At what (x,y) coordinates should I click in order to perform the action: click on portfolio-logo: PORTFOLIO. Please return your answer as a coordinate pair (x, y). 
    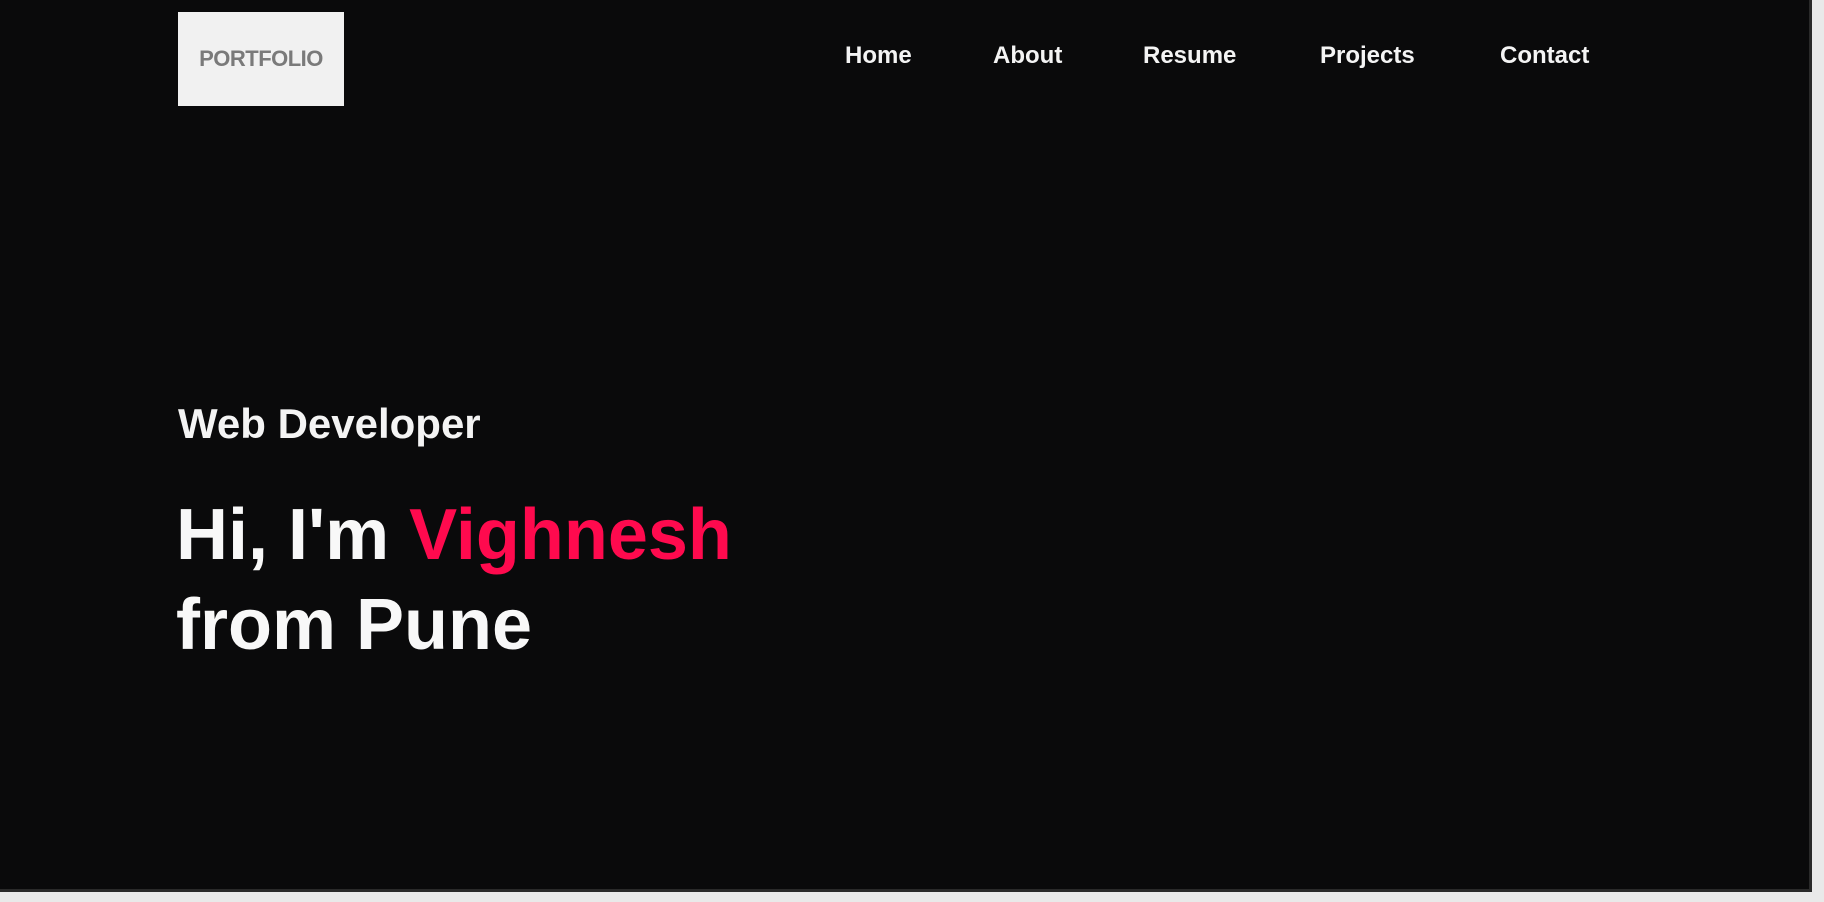
    Looking at the image, I should click on (261, 59).